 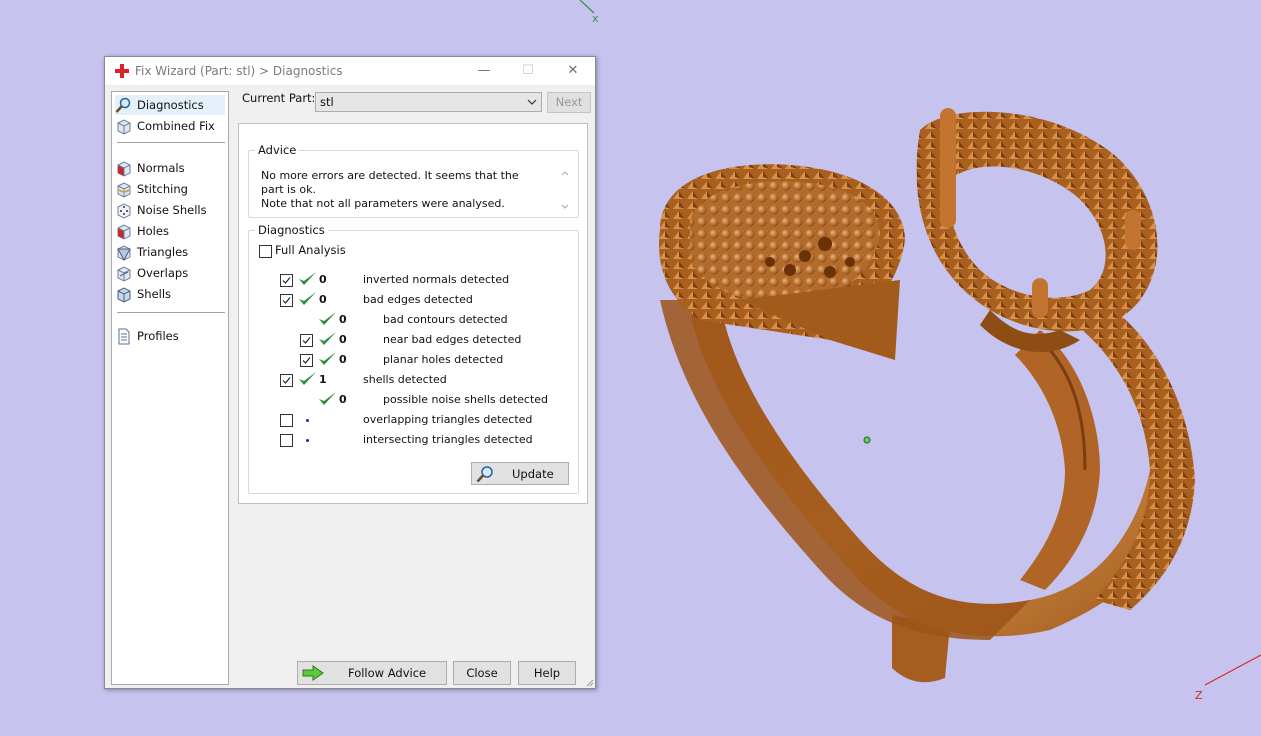 I want to click on nav-item-profiles: Profiles, so click(x=170, y=336).